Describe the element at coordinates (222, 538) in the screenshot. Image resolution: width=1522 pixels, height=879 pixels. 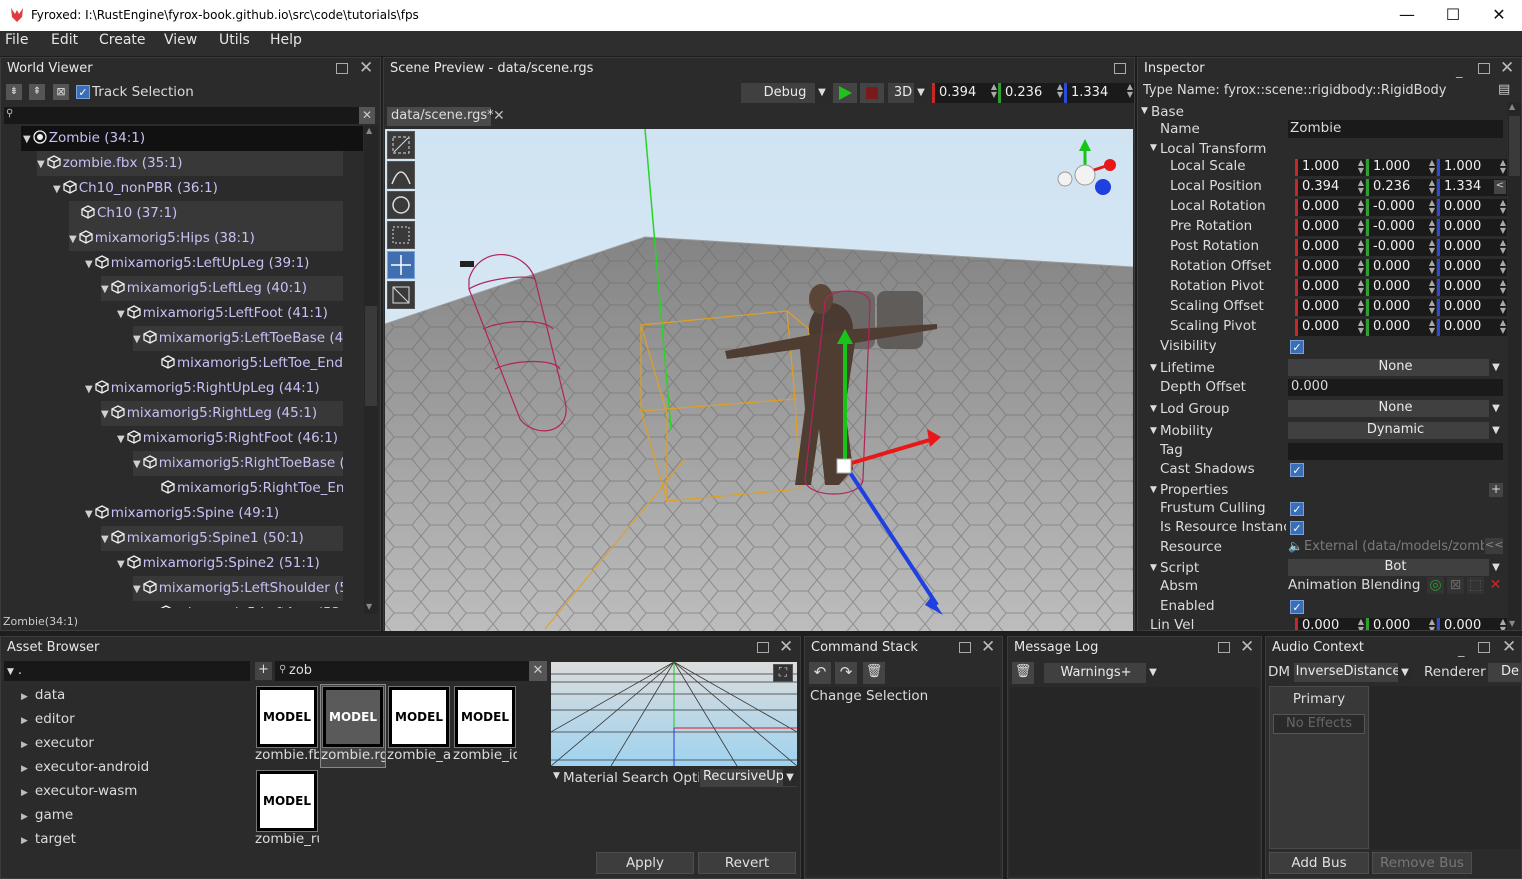
I see `tree-node: ▼ mixamorig5:Spine1 (50:1)` at that location.